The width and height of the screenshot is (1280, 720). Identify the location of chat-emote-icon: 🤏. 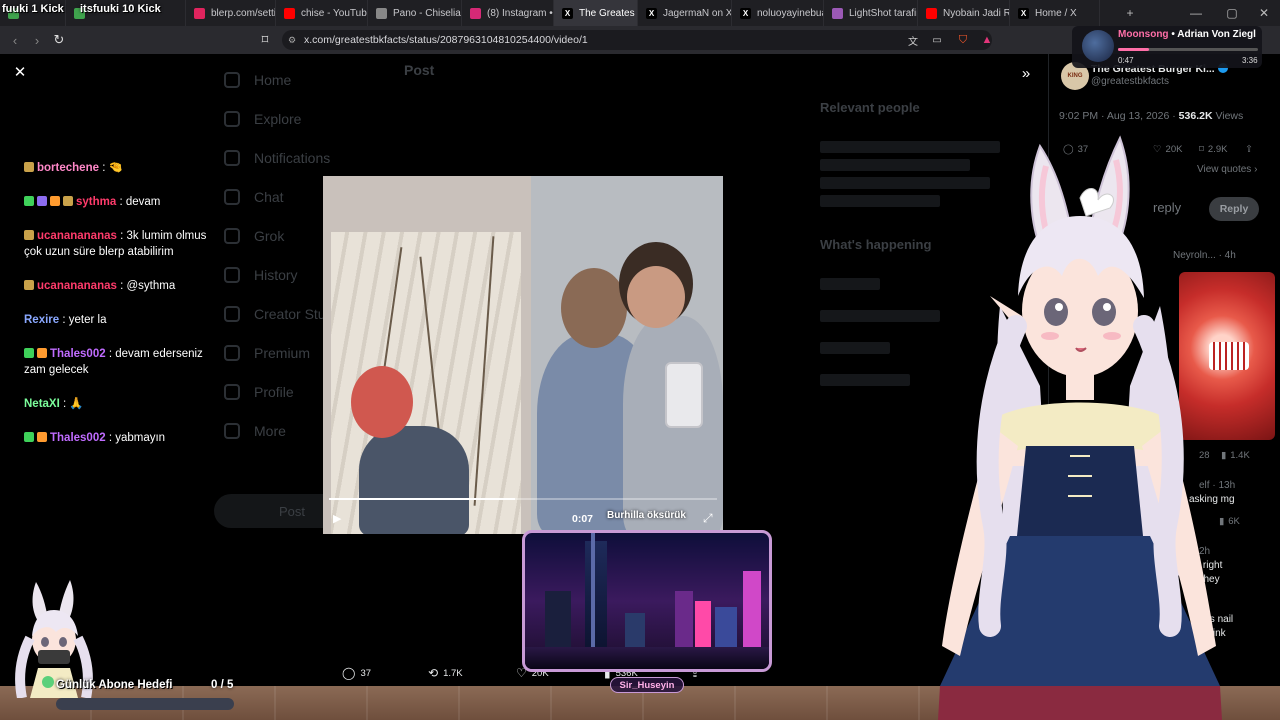
(115, 168).